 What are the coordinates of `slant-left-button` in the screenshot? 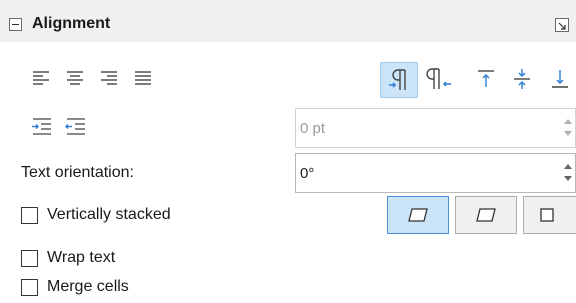 It's located at (418, 215).